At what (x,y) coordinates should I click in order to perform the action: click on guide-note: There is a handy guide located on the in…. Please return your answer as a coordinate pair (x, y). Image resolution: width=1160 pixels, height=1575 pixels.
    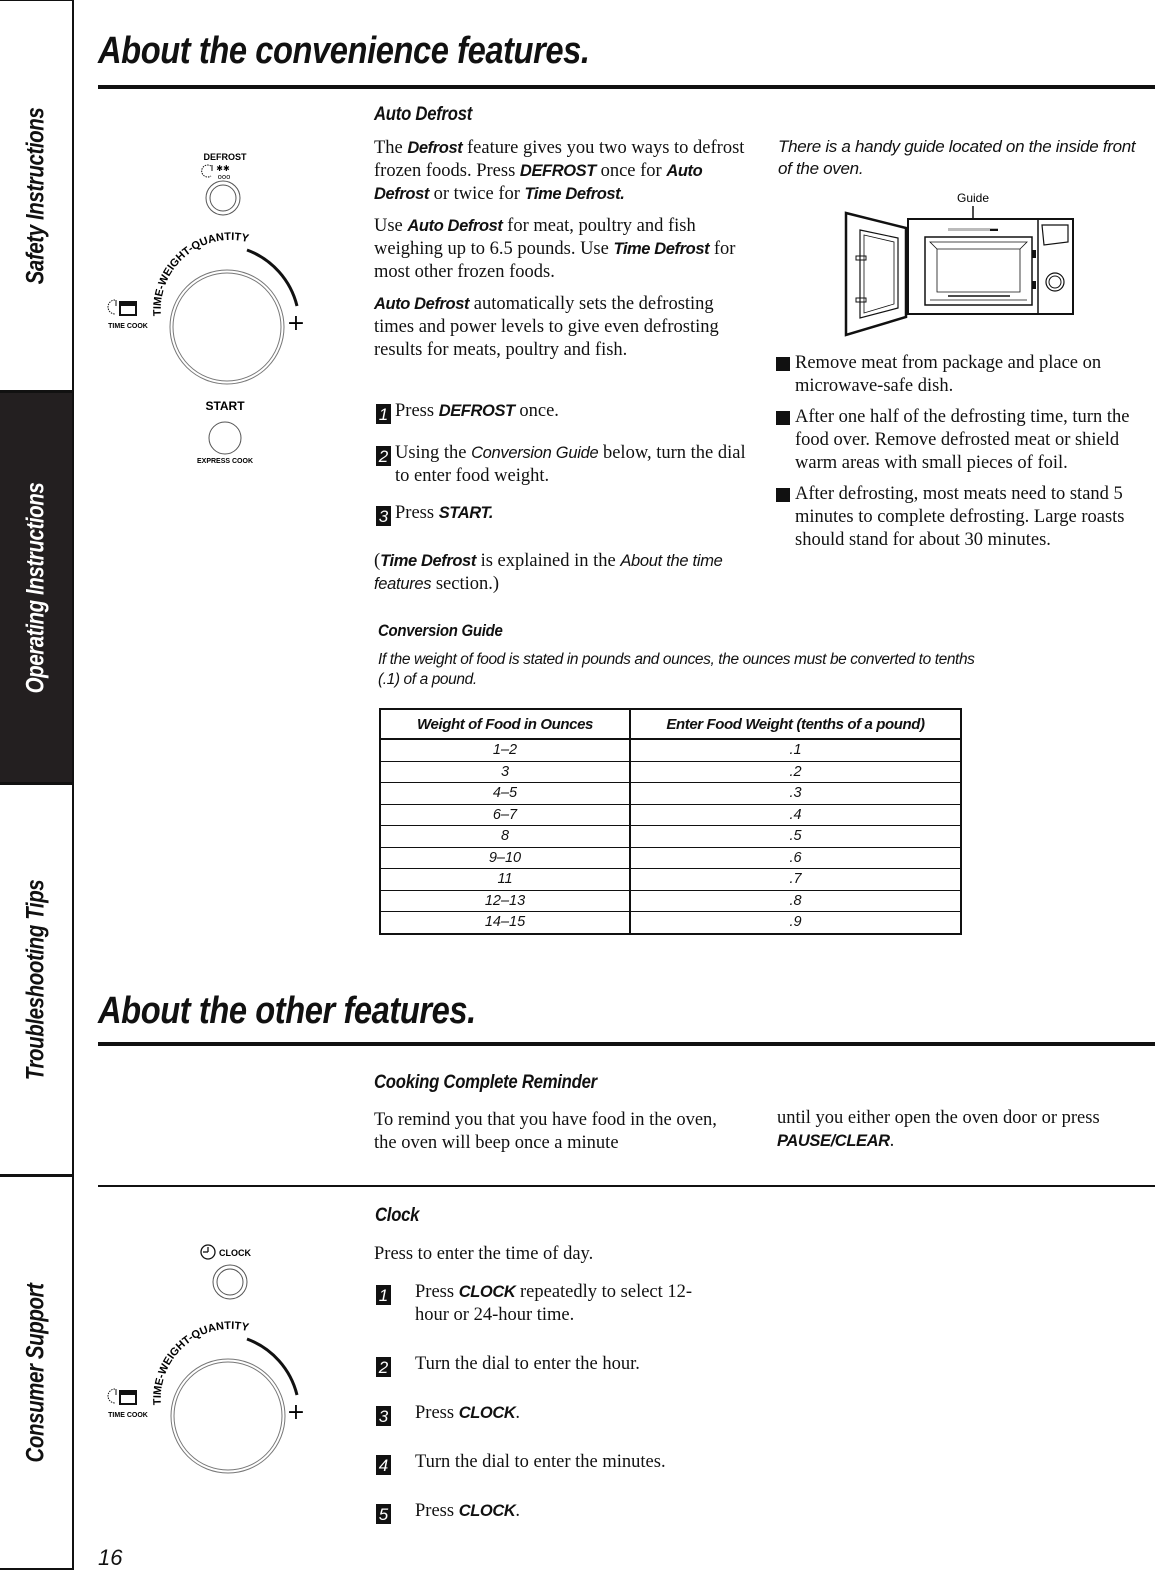
    Looking at the image, I should click on (957, 157).